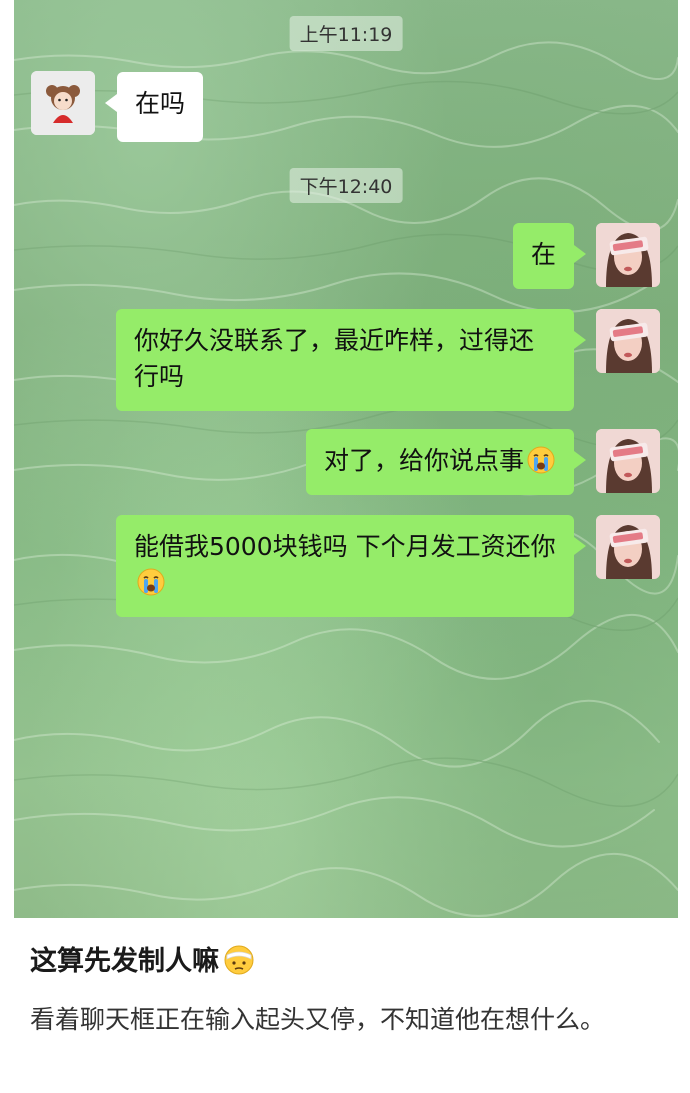 This screenshot has width=690, height=1093. I want to click on message-text: 你好久没联系了，最近咋样，过得还行吗, so click(334, 358).